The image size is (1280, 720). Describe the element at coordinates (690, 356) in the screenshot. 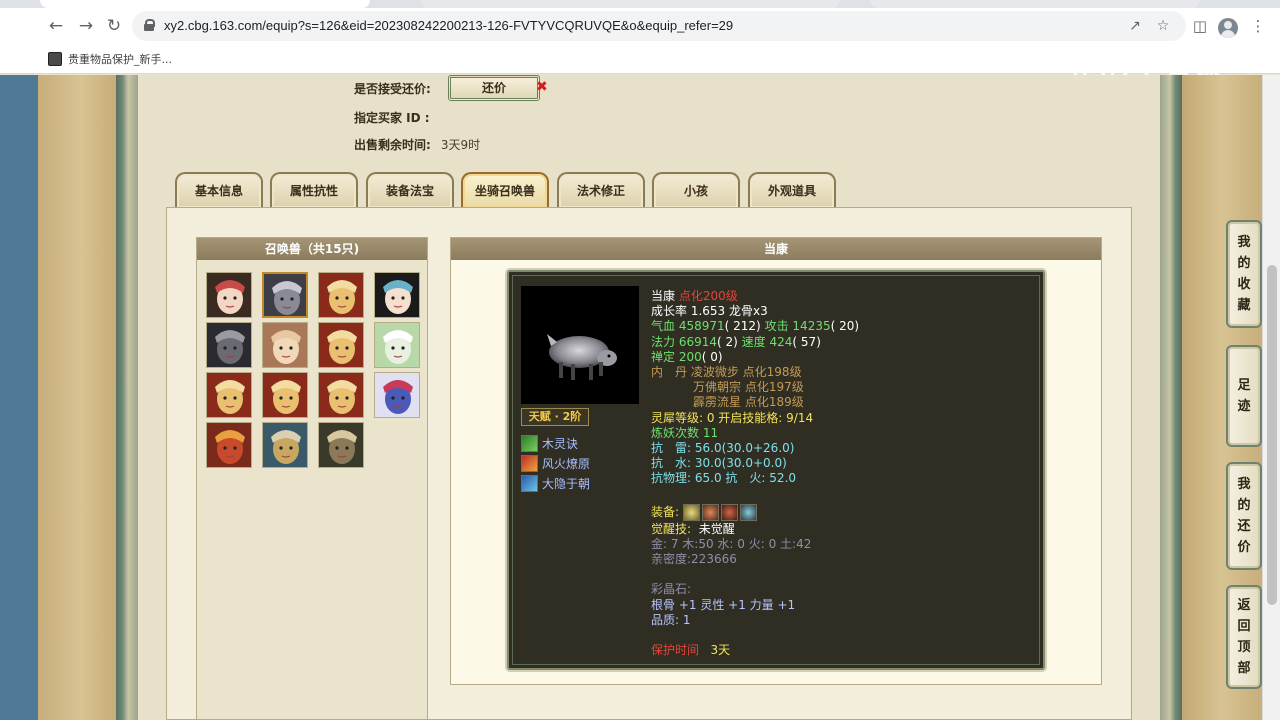

I see `dz-value: 200` at that location.